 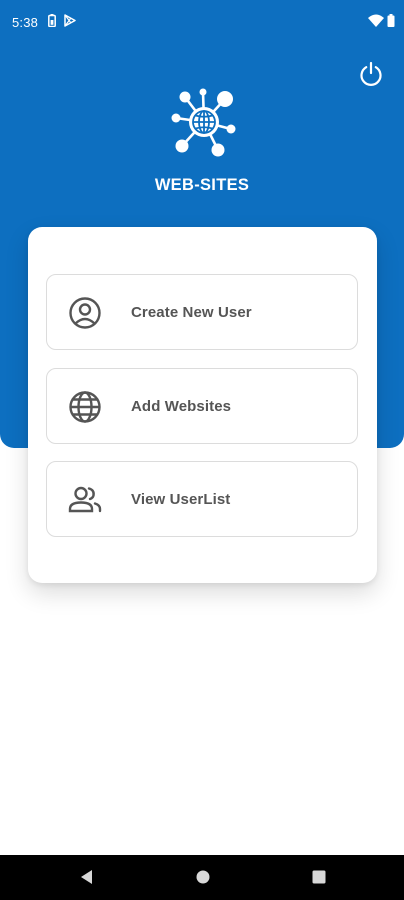 What do you see at coordinates (202, 185) in the screenshot?
I see `app-title: WEB-SITES` at bounding box center [202, 185].